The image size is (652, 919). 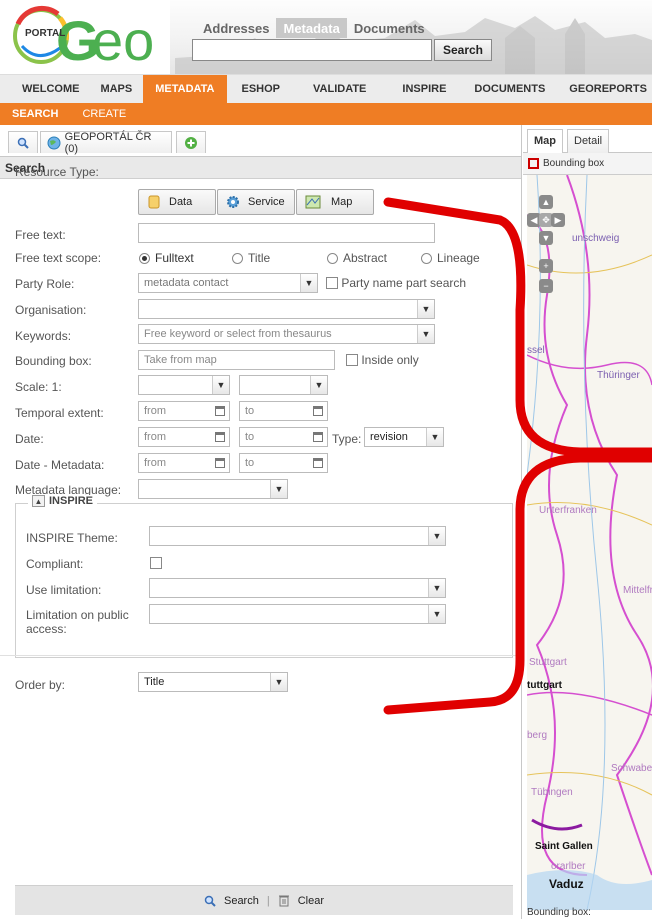 What do you see at coordinates (283, 437) in the screenshot?
I see `date-to-input: to` at bounding box center [283, 437].